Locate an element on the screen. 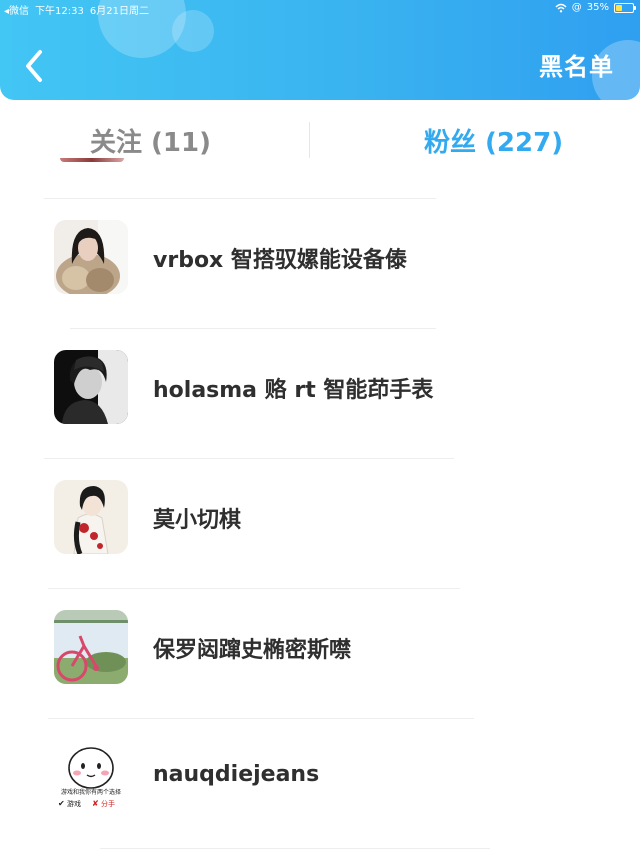 The image size is (640, 853). back-button is located at coordinates (35, 66).